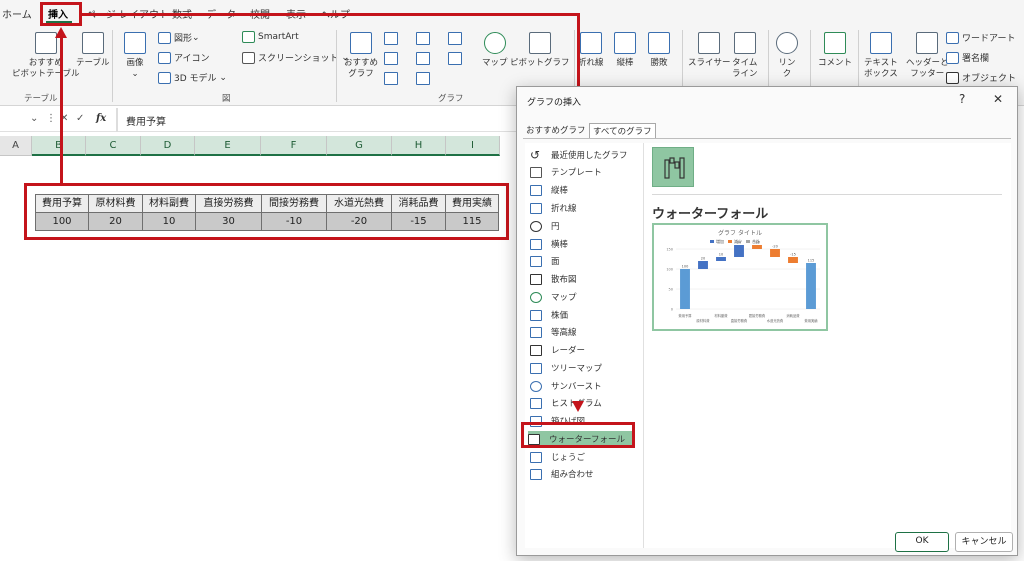 This screenshot has height=561, width=1024. I want to click on line-chart-icon, so click(391, 58).